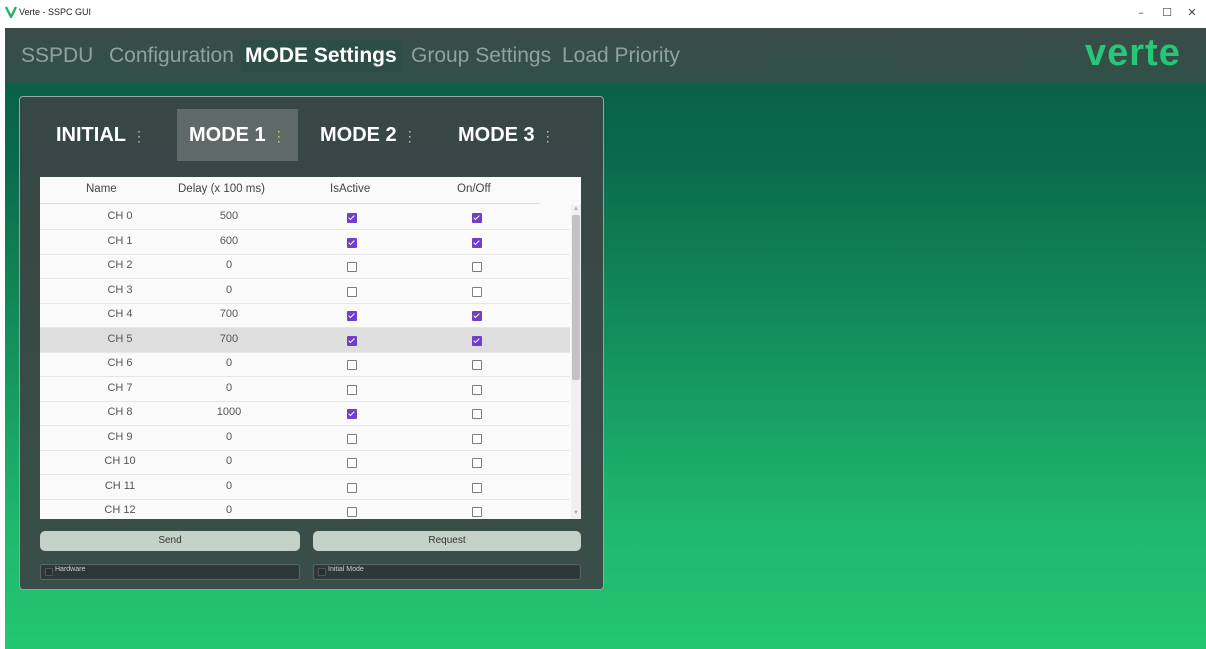  Describe the element at coordinates (305, 509) in the screenshot. I see `table-row: CH 12 0` at that location.